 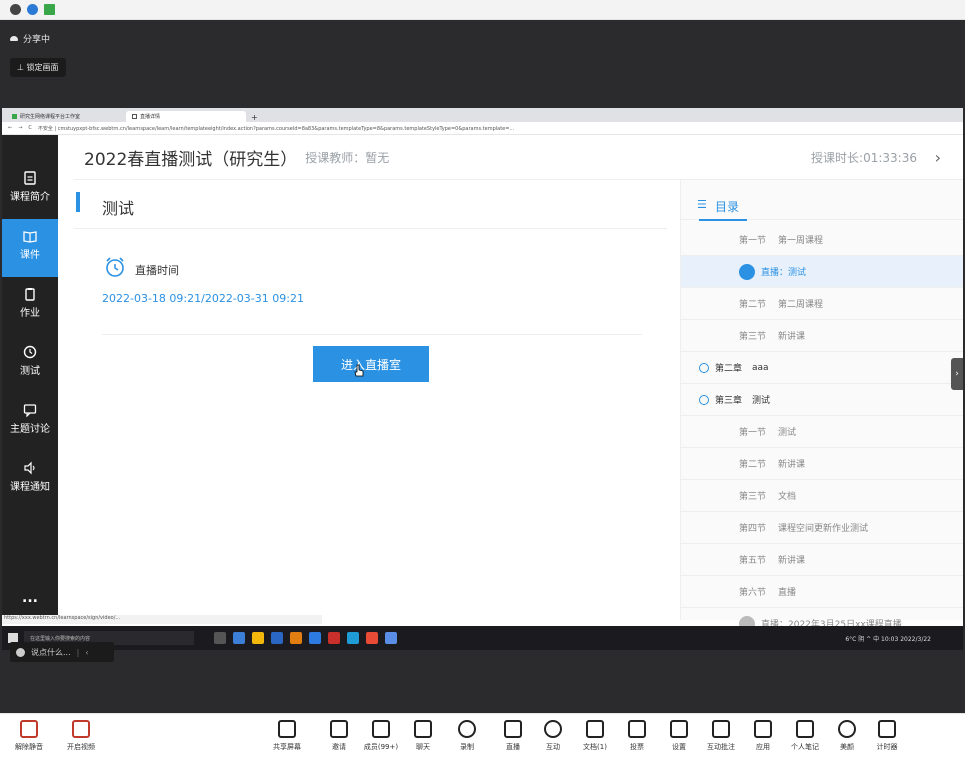 I want to click on lock-screen-label: 锁定画面, so click(x=42, y=67).